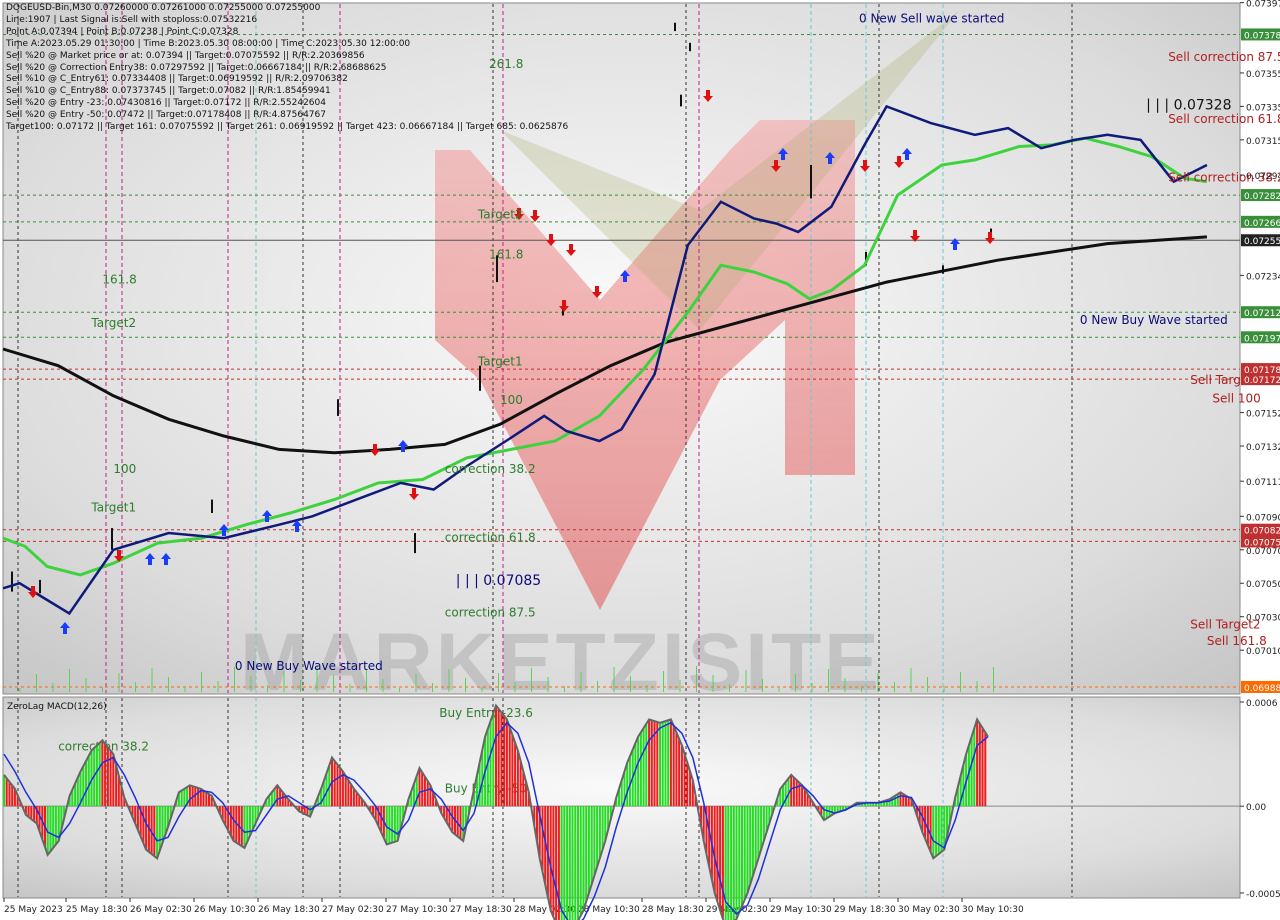 The width and height of the screenshot is (1280, 920). Describe the element at coordinates (801, 910) in the screenshot. I see `time-tick-label: 29 May 10:30` at that location.